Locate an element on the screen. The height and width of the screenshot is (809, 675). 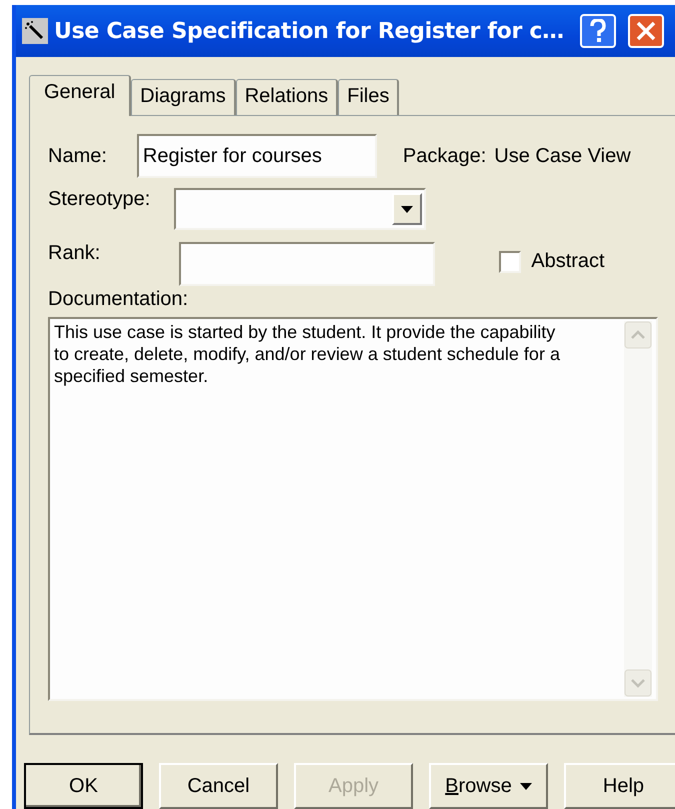
close-button is located at coordinates (646, 31).